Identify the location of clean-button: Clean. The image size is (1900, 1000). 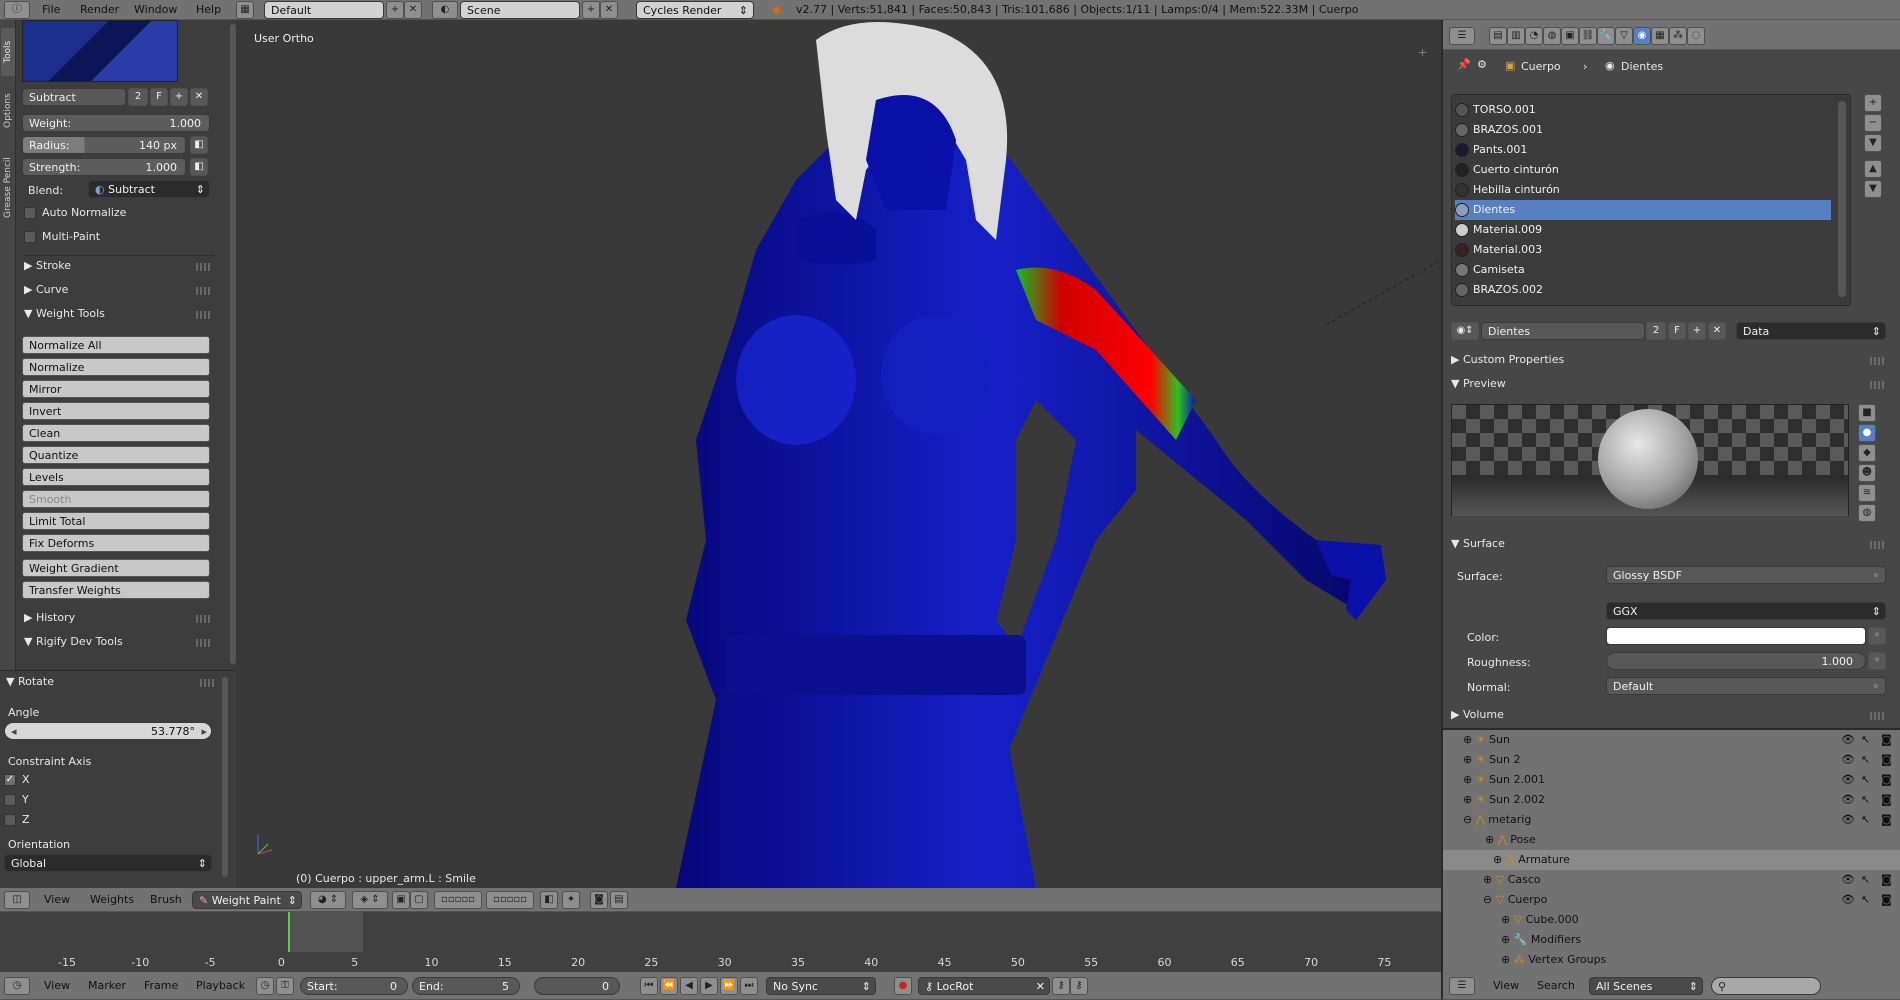
(116, 433).